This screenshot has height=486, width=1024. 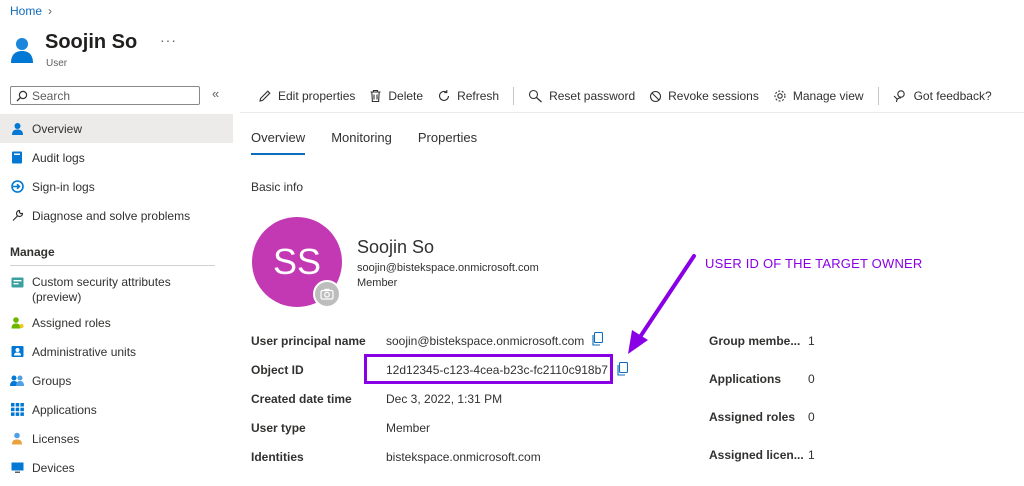 What do you see at coordinates (713, 96) in the screenshot?
I see `revoke-sessions-label: Revoke sessions` at bounding box center [713, 96].